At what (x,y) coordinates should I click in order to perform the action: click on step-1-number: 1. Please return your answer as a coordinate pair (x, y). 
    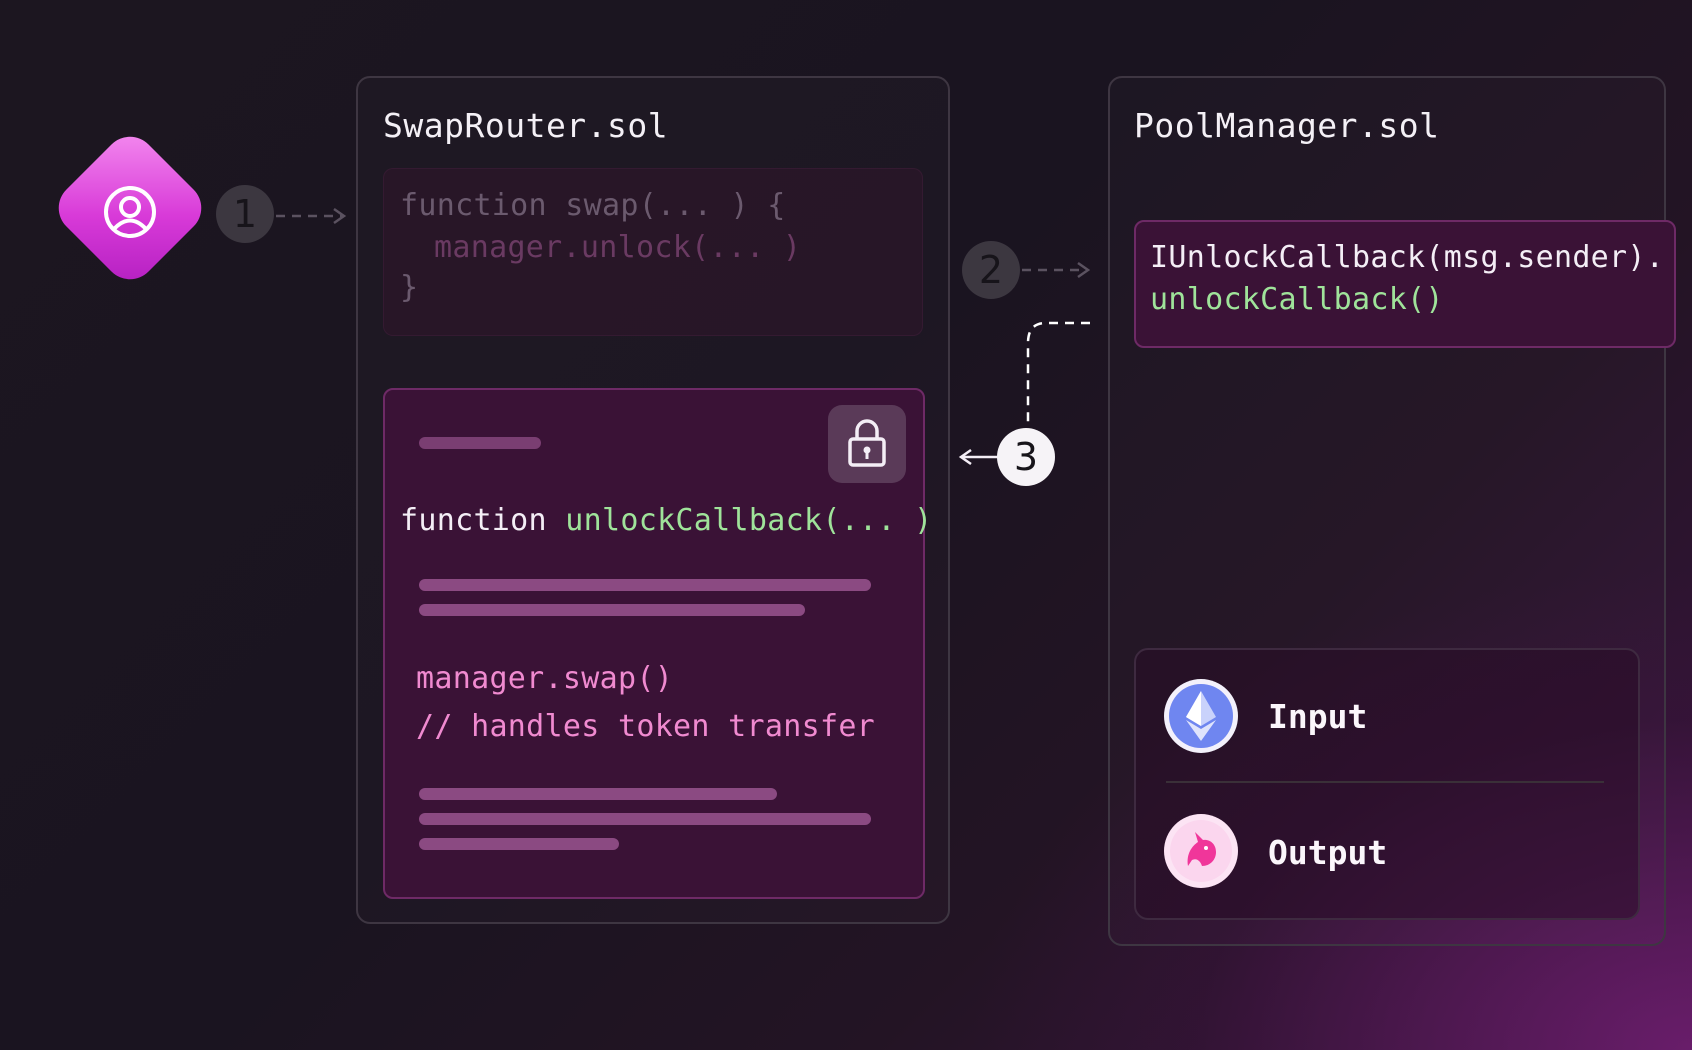
    Looking at the image, I should click on (245, 214).